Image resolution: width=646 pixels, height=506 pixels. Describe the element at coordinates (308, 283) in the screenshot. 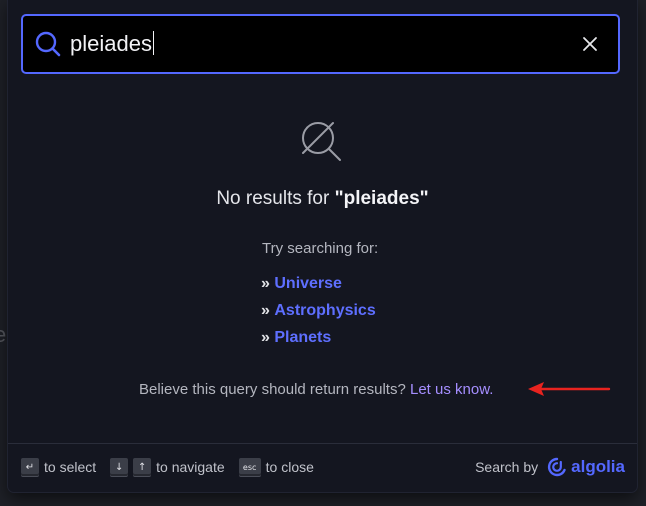

I see `suggestion-link-universe: Universe` at that location.